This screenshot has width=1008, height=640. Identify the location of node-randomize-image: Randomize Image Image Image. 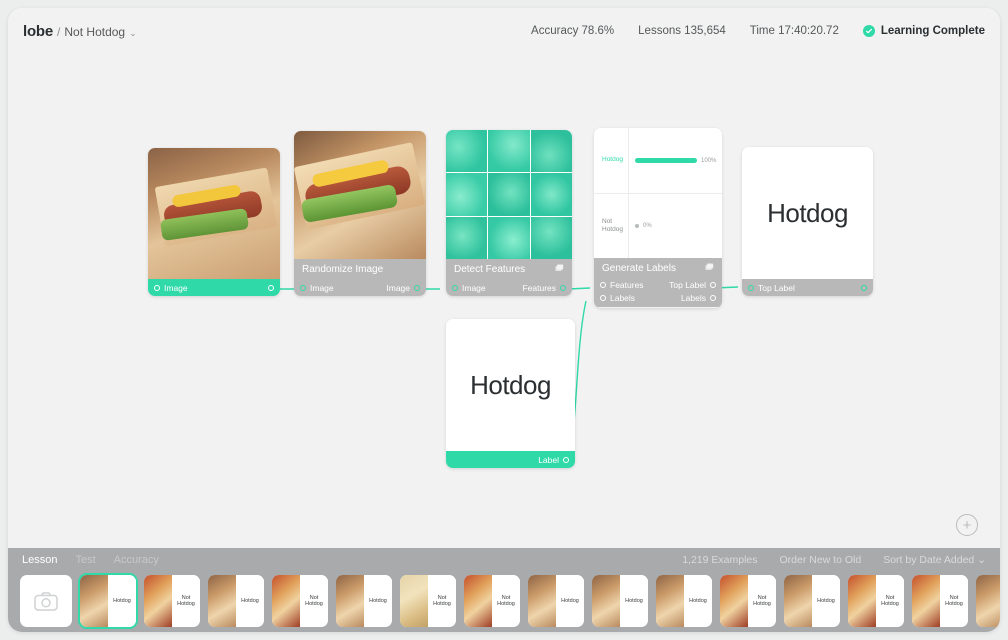
(360, 213).